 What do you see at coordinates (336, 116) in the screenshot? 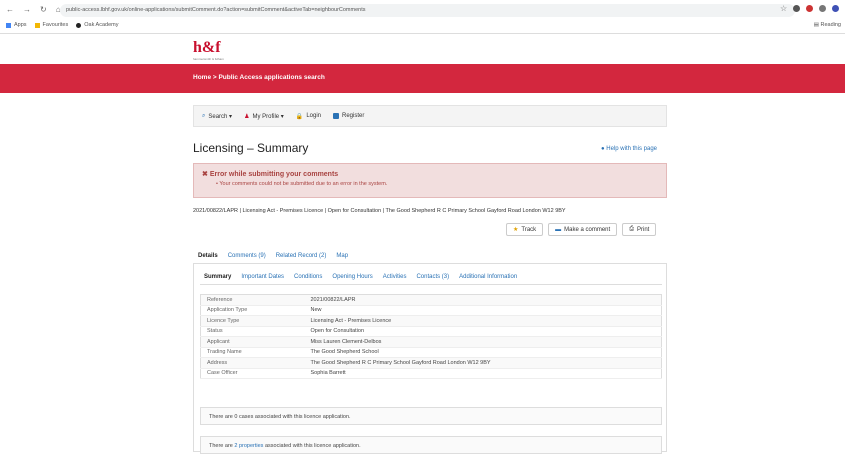
I see `register-icon` at bounding box center [336, 116].